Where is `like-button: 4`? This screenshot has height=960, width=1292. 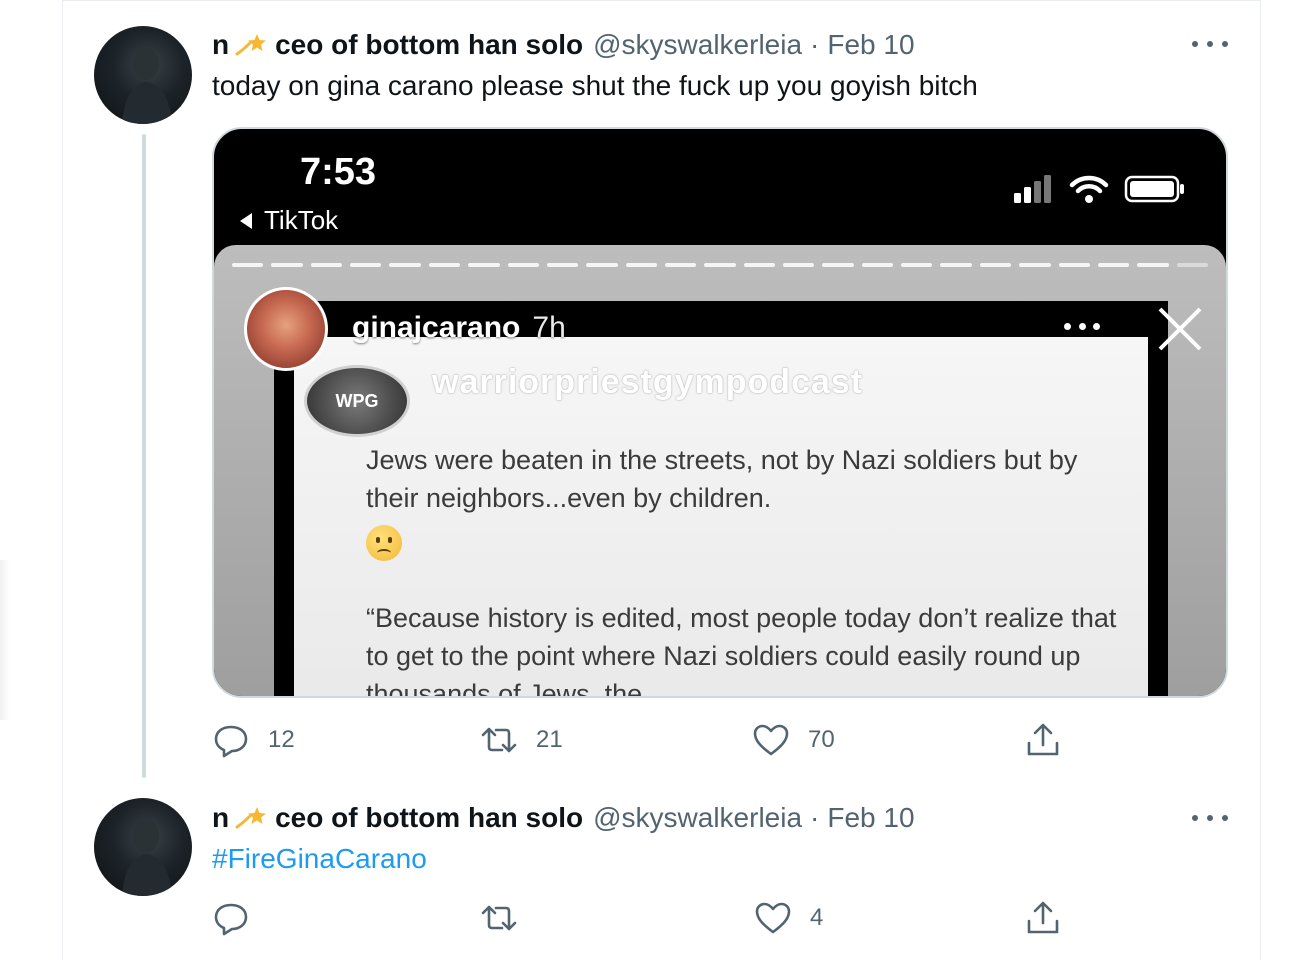
like-button: 4 is located at coordinates (788, 918).